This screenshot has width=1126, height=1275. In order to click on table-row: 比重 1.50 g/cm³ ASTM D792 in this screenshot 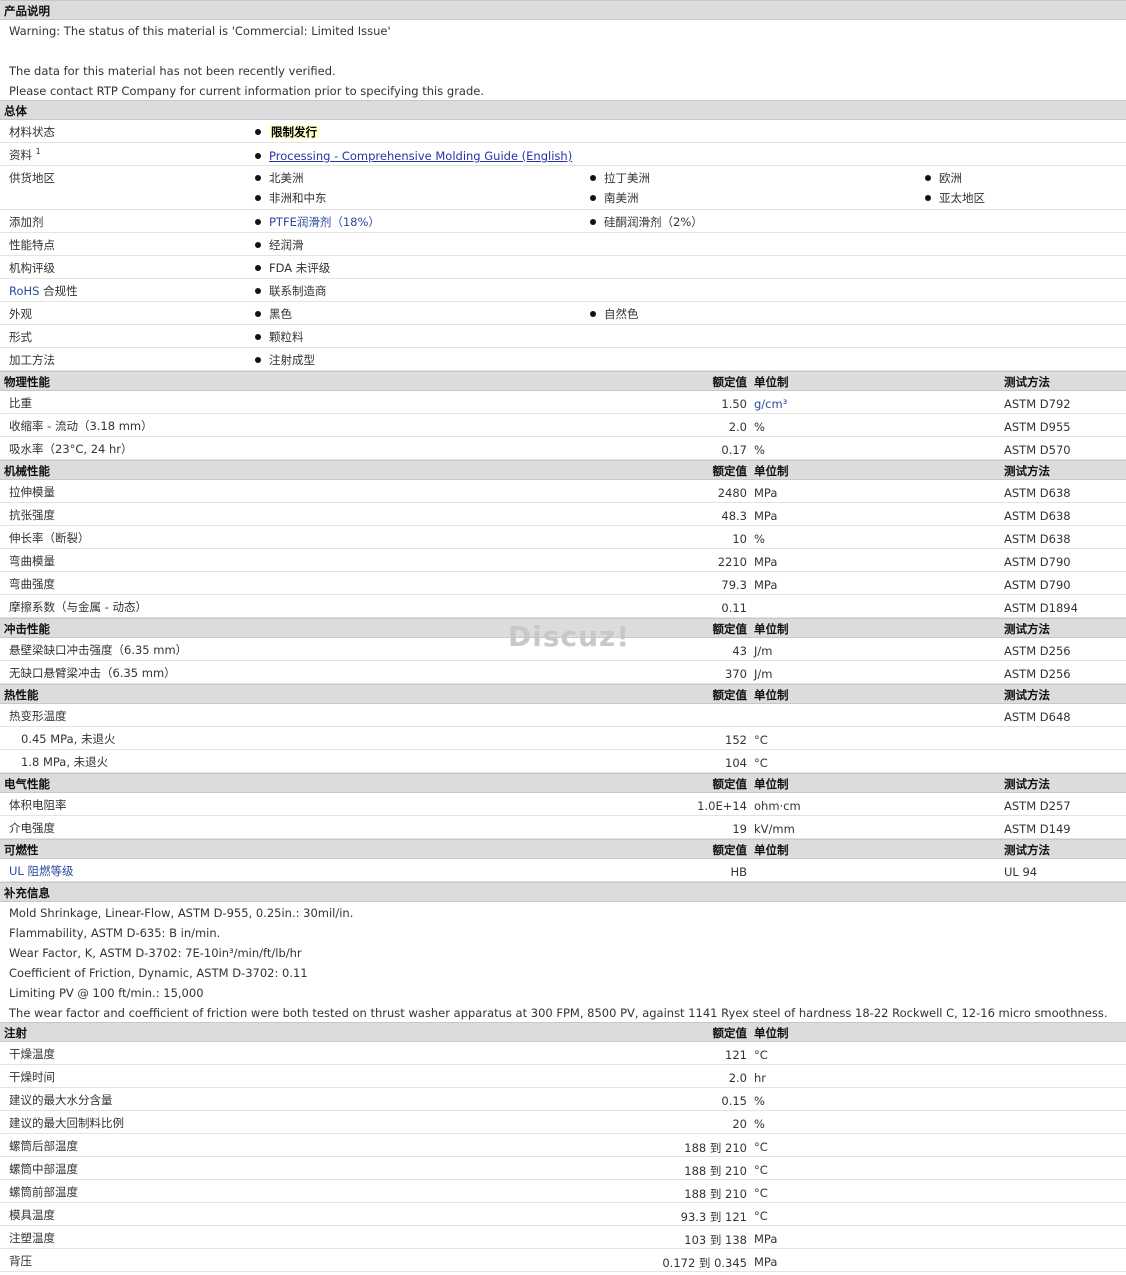, I will do `click(563, 402)`.